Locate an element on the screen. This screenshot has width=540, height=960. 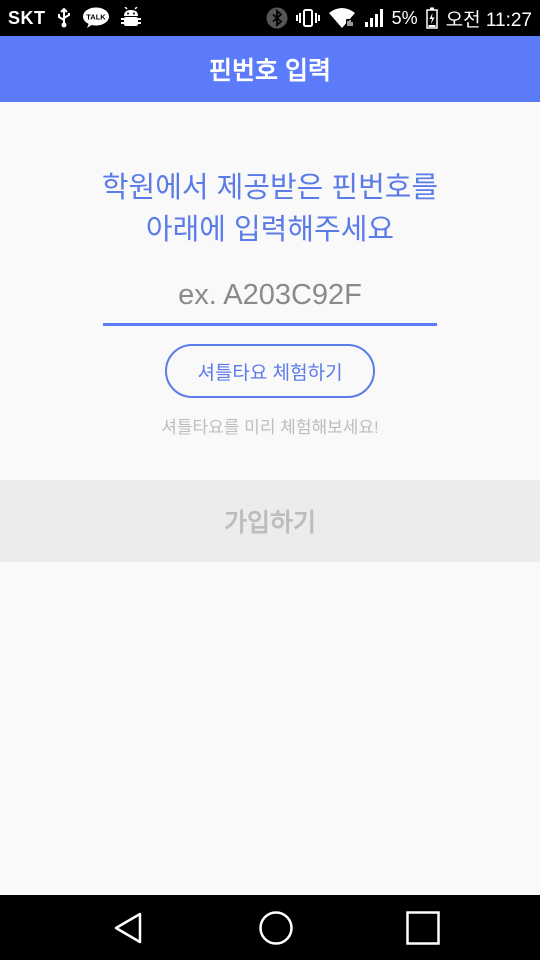
home-icon is located at coordinates (276, 927).